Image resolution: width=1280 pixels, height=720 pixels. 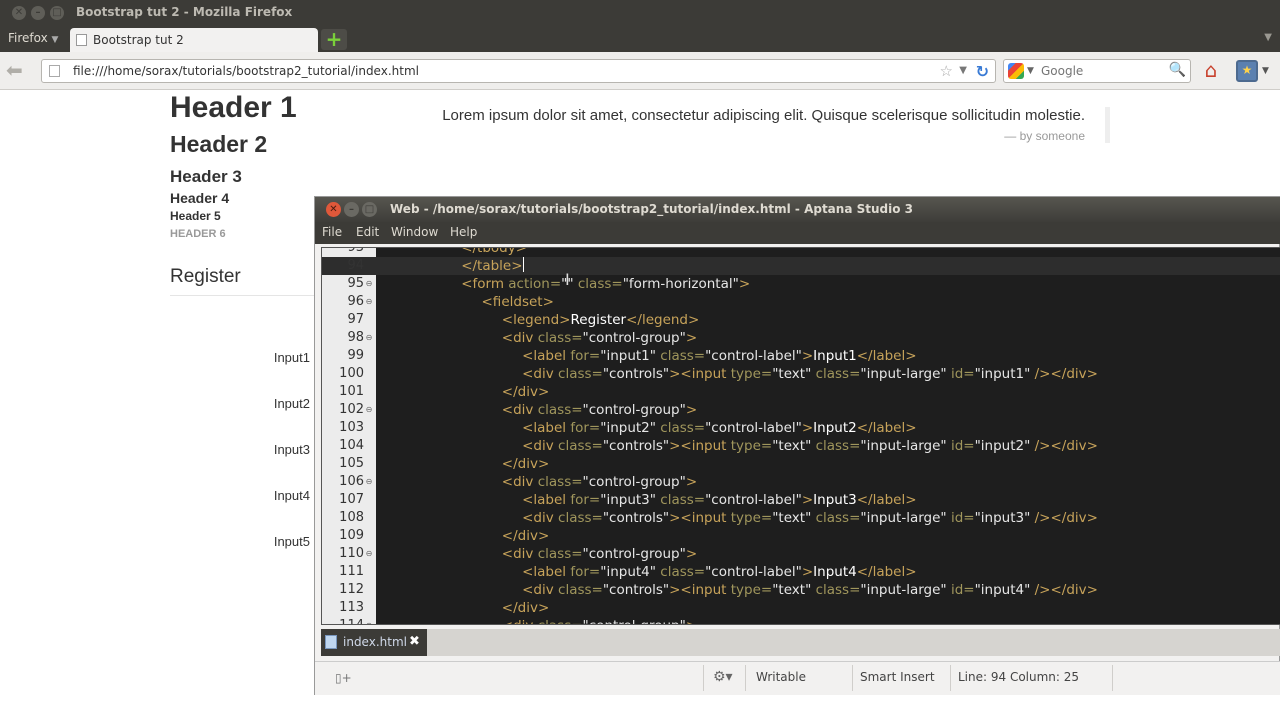 I want to click on quote-source: — by someone, so click(x=1044, y=136).